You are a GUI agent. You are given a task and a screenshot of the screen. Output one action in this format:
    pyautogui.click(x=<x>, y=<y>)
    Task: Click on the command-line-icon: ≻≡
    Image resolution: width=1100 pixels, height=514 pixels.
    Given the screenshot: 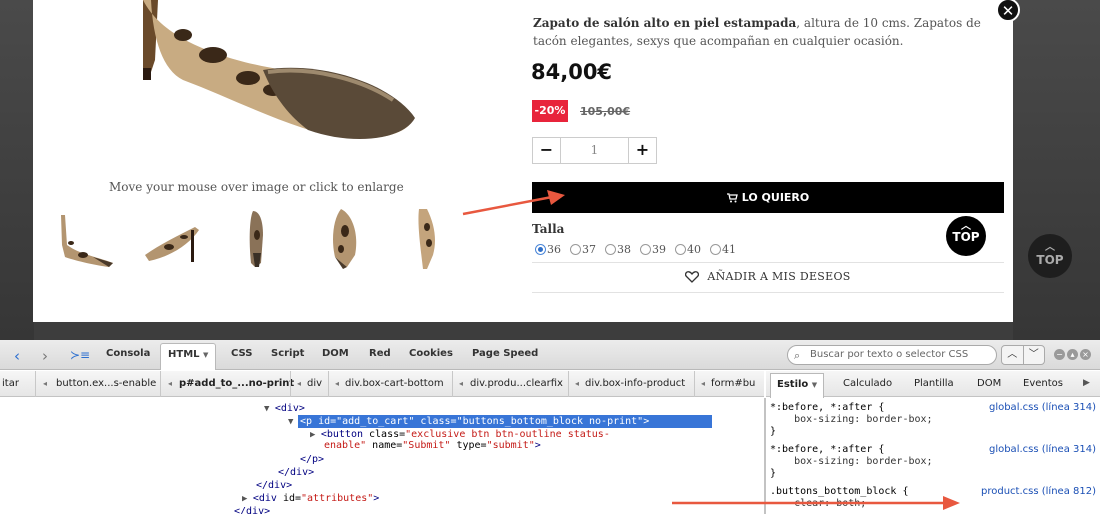 What is the action you would take?
    pyautogui.click(x=80, y=355)
    